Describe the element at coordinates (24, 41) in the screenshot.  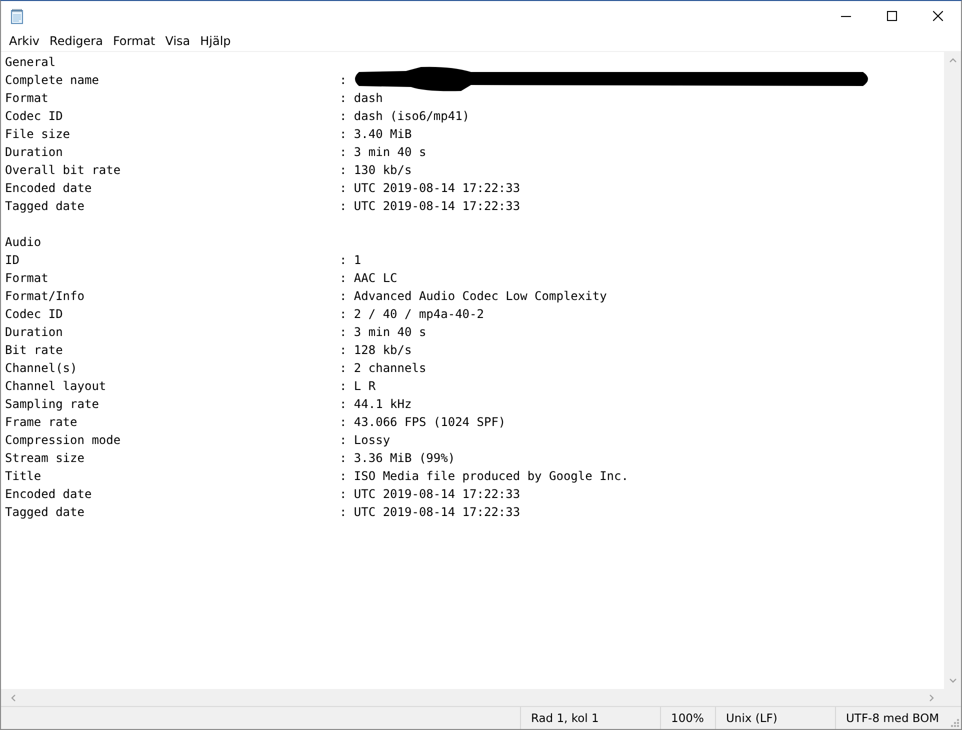
I see `menu-item: Arkiv` at that location.